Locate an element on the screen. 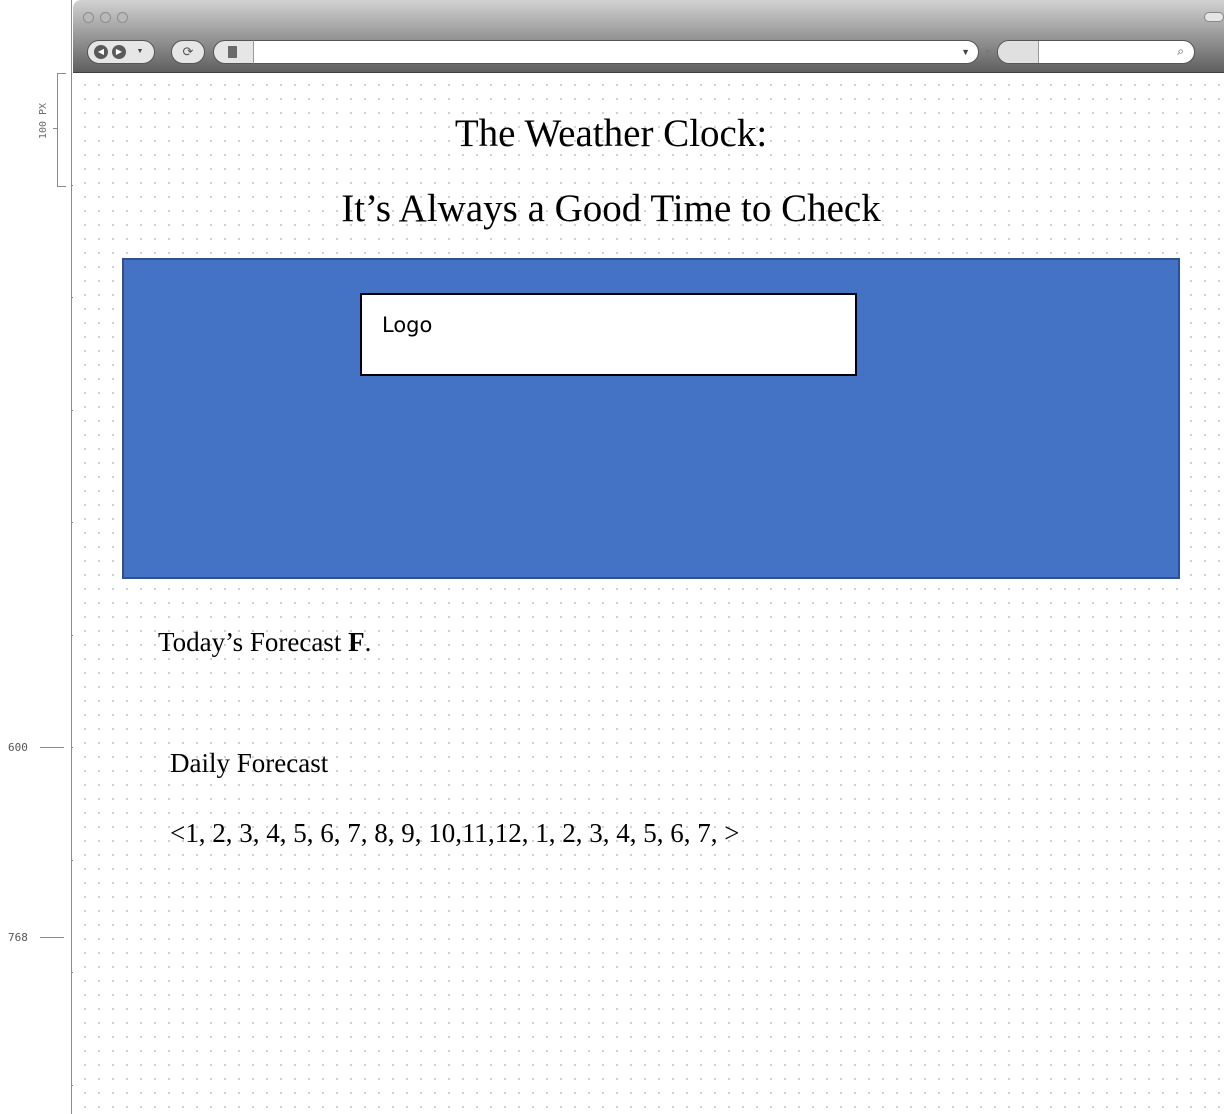 The image size is (1224, 1114). page-title: The Weather Clock: is located at coordinates (611, 133).